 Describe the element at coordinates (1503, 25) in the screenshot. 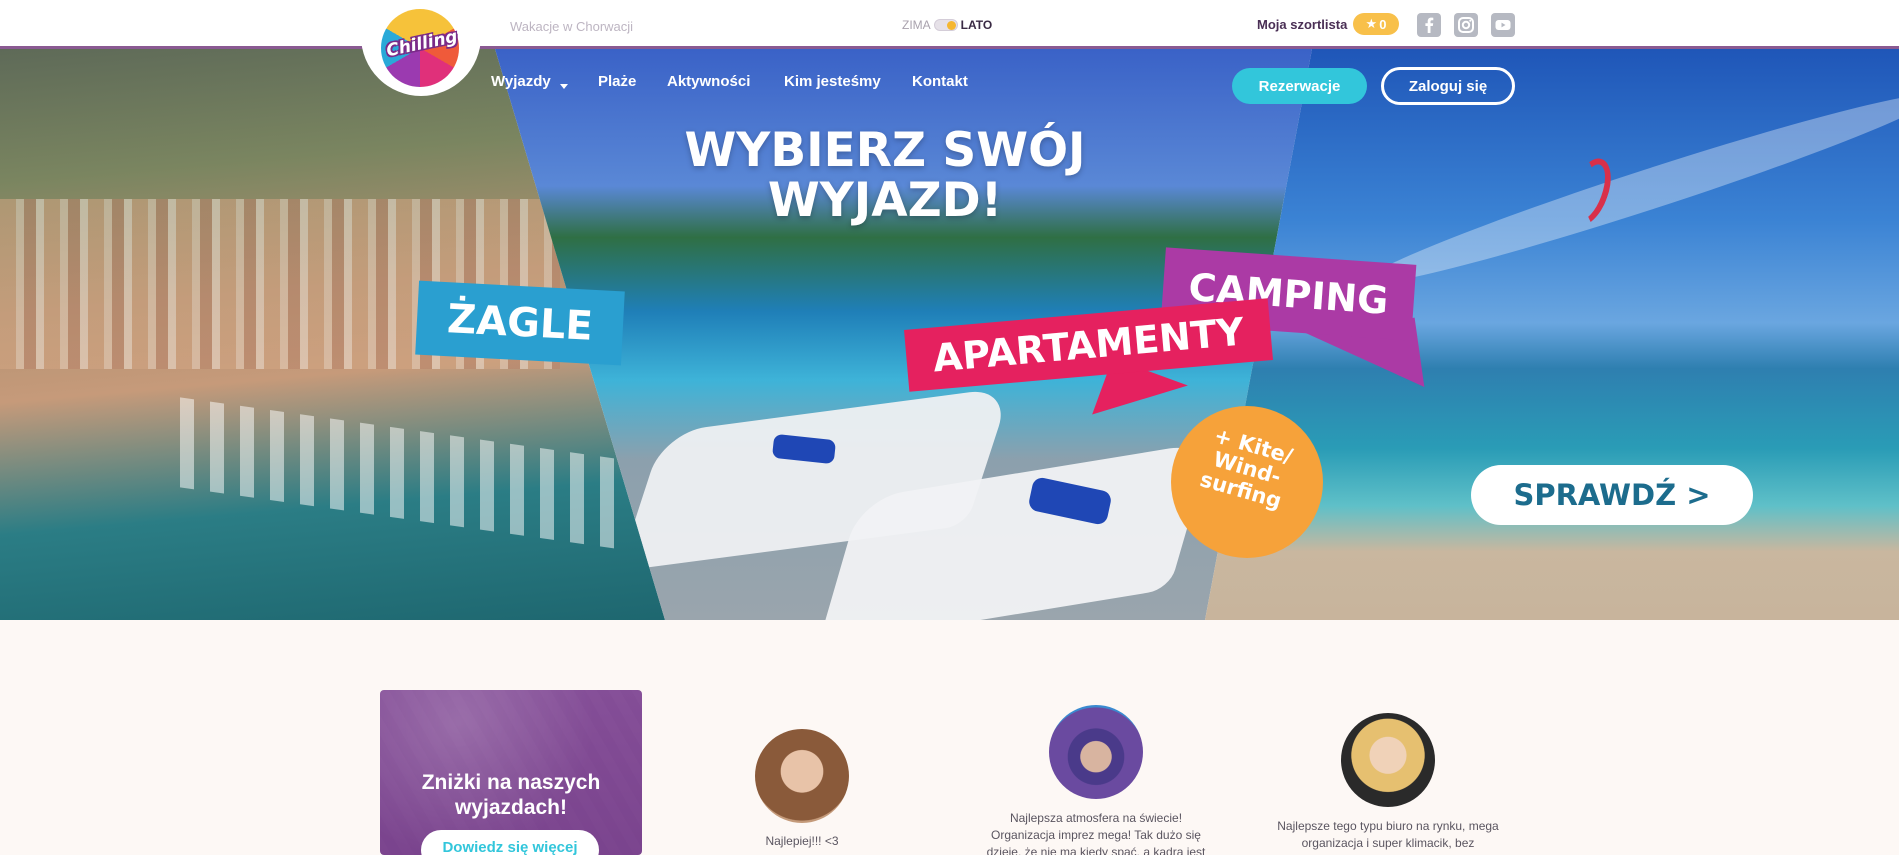

I see `youtube-icon` at that location.